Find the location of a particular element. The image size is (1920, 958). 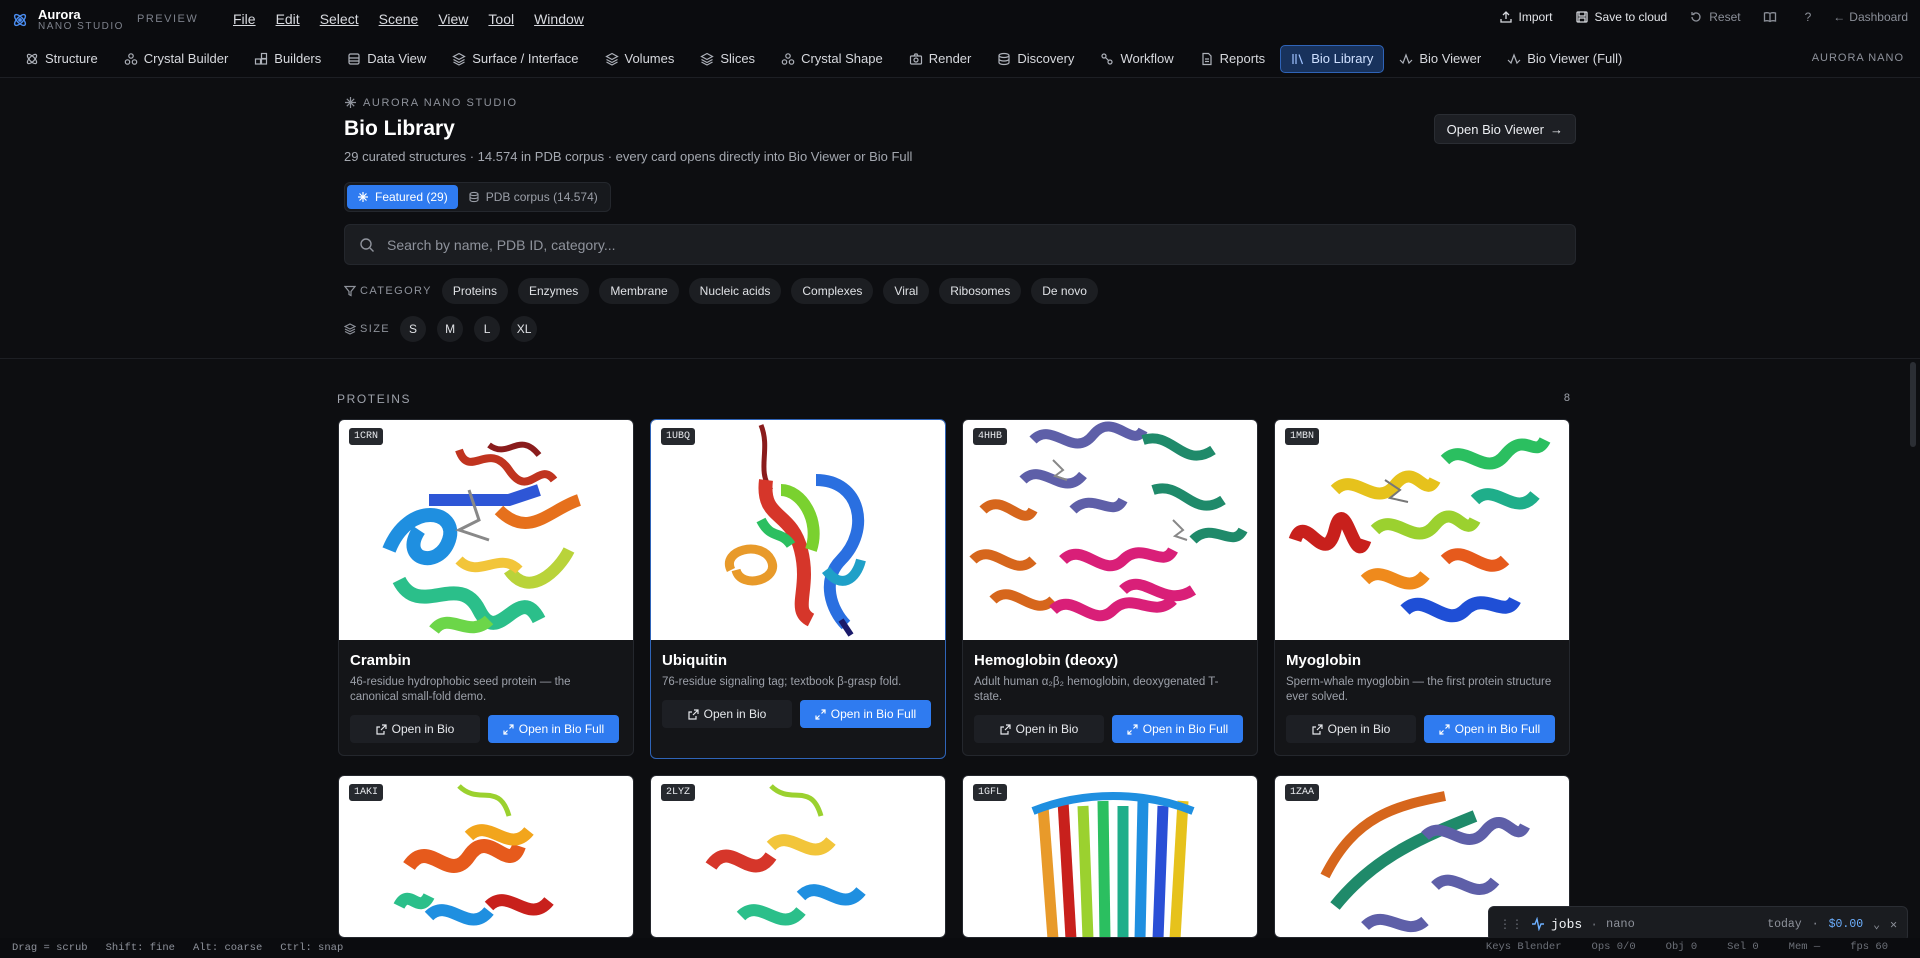

external-link-icon is located at coordinates (1005, 729).